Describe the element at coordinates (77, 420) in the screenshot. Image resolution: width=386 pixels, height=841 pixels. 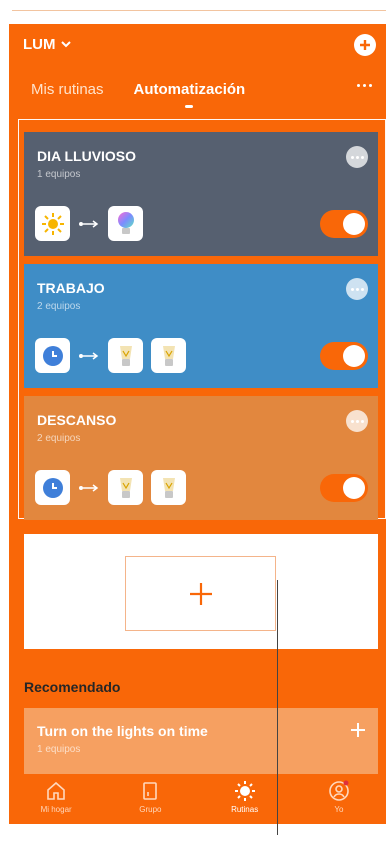
I see `automation-title: DESCANSO` at that location.